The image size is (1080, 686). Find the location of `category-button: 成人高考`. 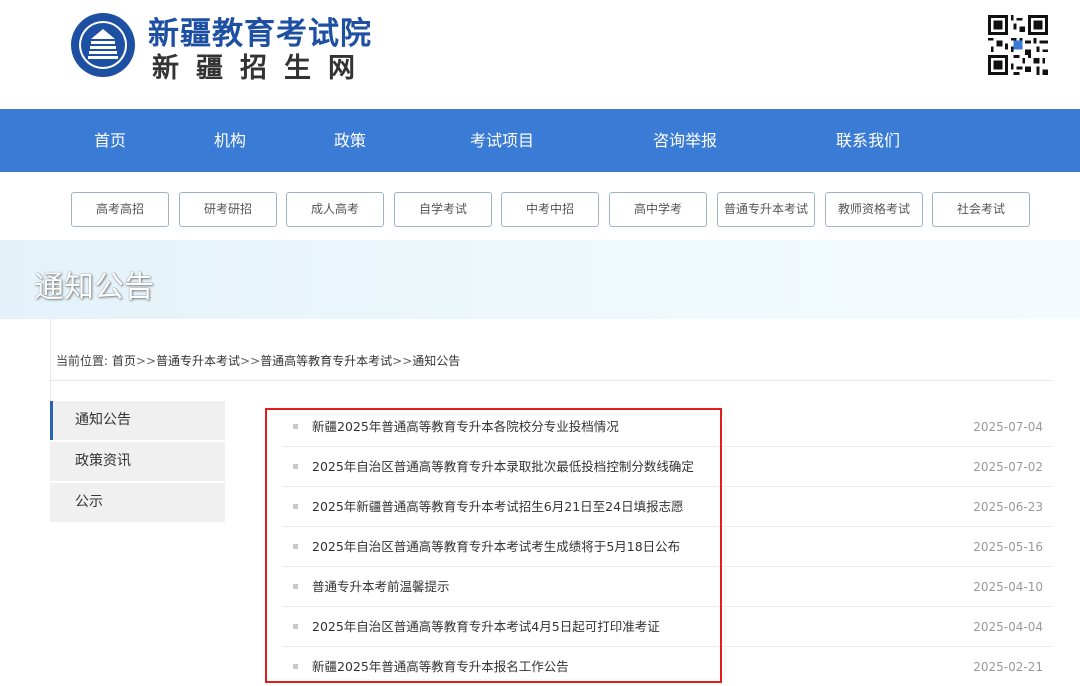

category-button: 成人高考 is located at coordinates (335, 209).